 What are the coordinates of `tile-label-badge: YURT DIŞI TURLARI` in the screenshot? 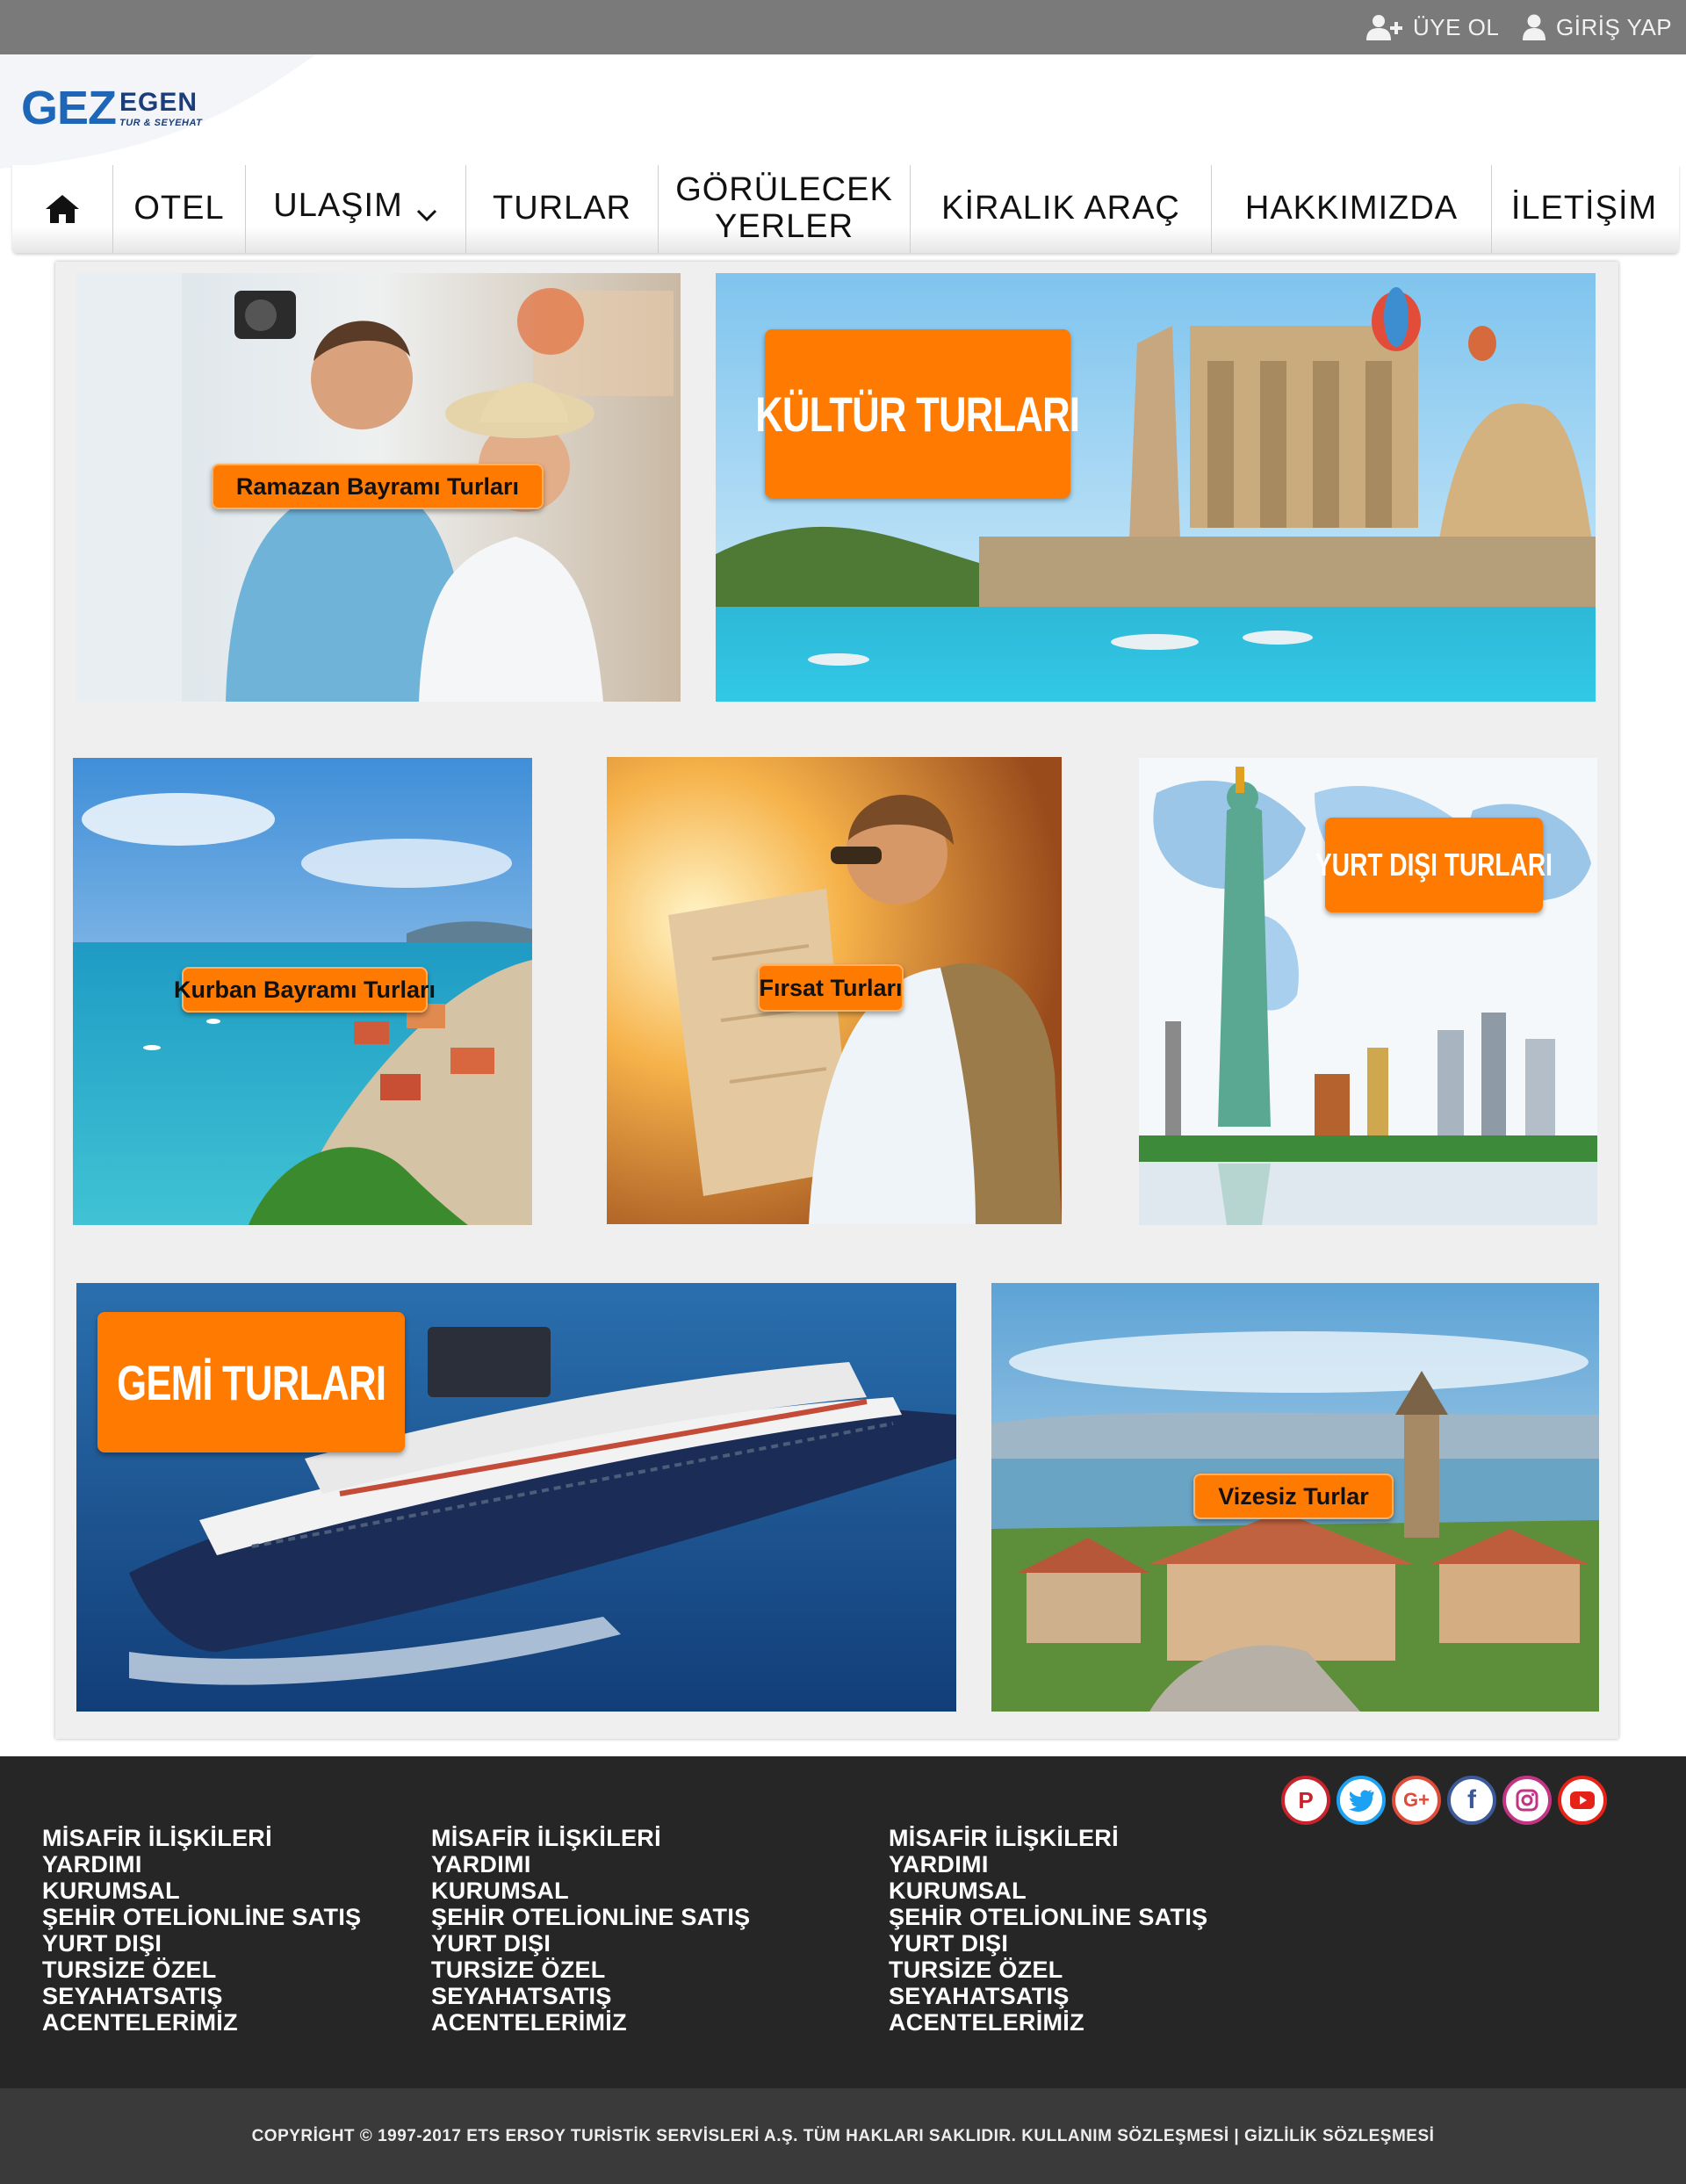 It's located at (1434, 865).